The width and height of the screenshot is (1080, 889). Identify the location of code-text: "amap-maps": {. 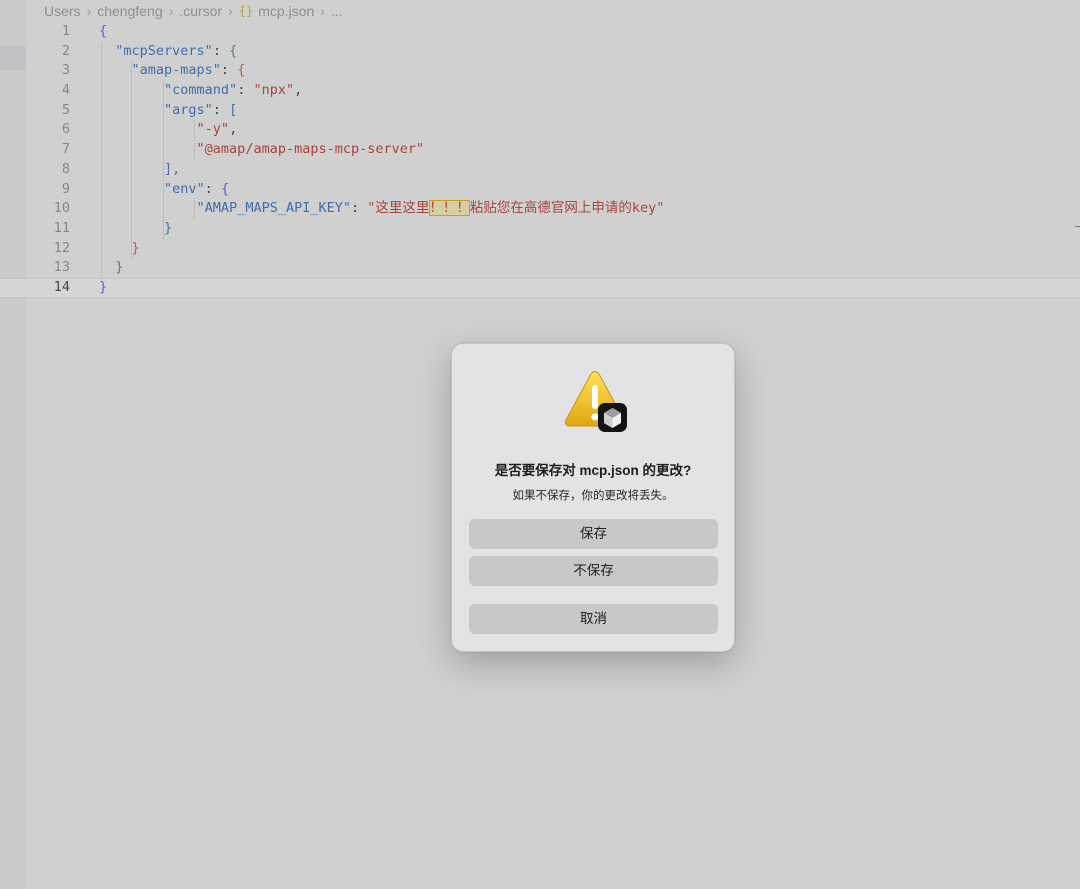
(172, 71).